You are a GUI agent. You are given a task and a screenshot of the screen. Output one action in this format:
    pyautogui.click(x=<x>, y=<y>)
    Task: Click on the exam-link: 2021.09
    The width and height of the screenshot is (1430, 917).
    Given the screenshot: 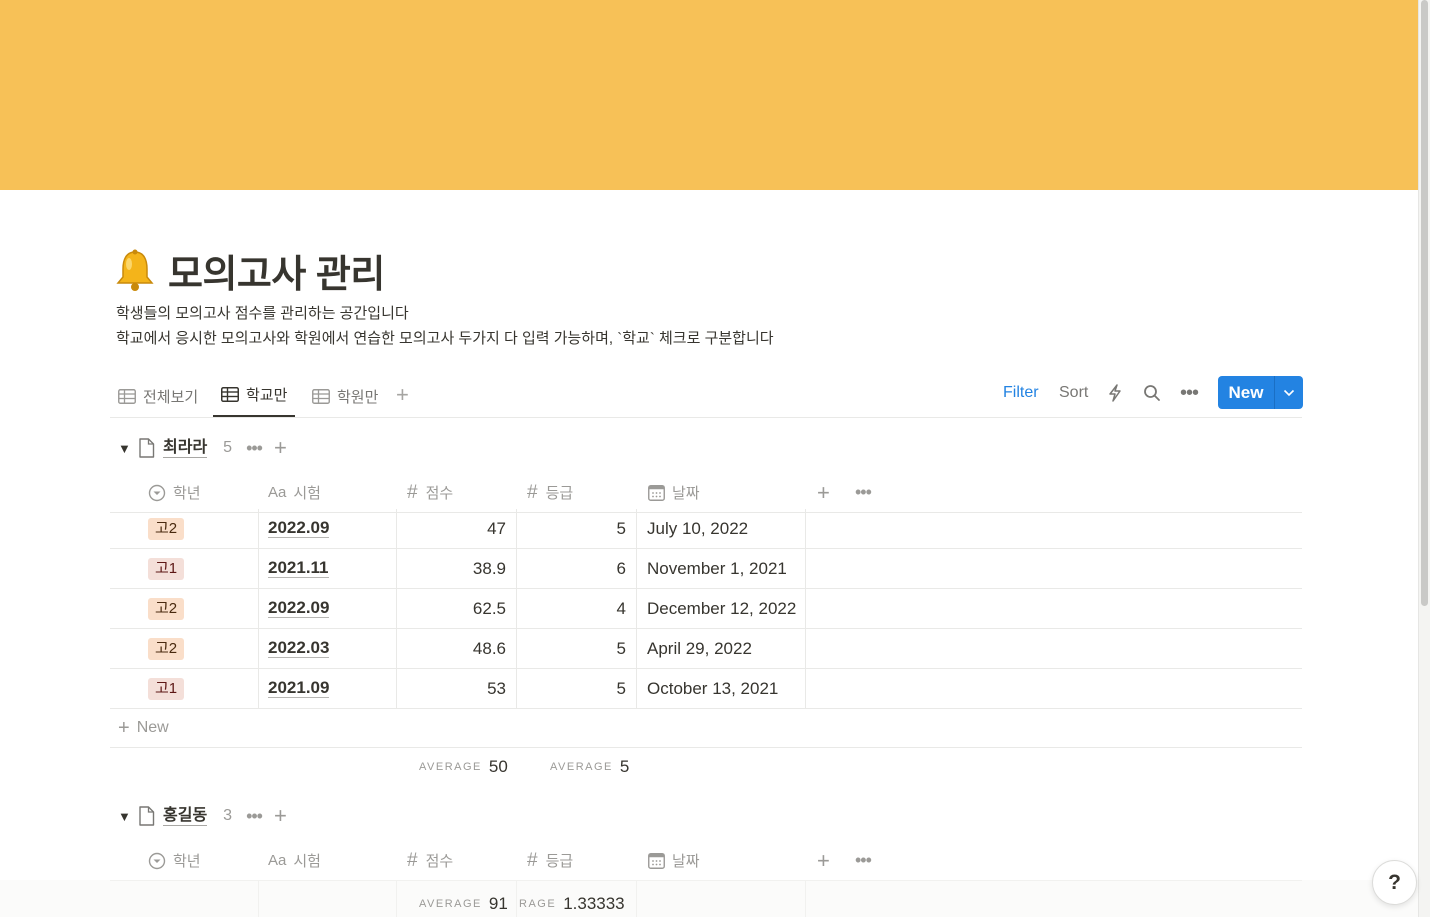 What is the action you would take?
    pyautogui.click(x=299, y=688)
    